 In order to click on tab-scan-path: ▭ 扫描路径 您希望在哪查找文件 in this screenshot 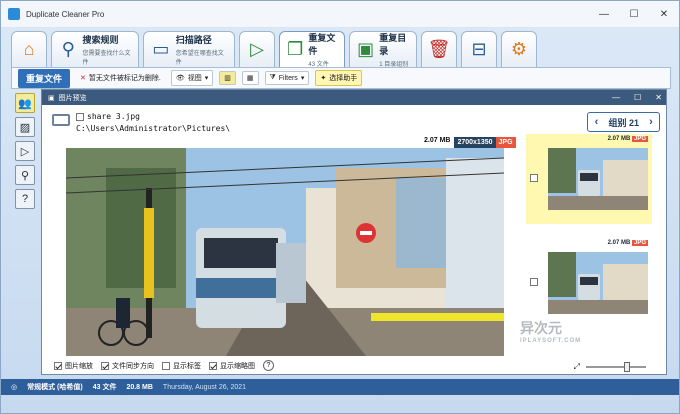, I will do `click(189, 49)`.